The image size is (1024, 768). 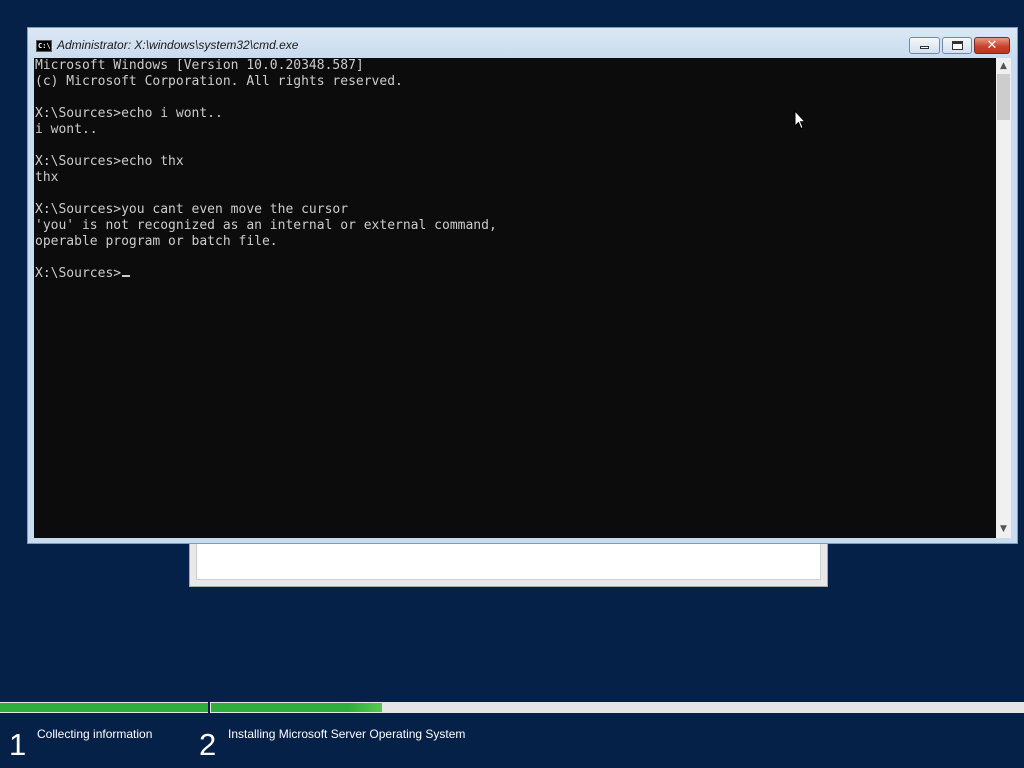 What do you see at coordinates (512, 707) in the screenshot?
I see `setup-progress-bar` at bounding box center [512, 707].